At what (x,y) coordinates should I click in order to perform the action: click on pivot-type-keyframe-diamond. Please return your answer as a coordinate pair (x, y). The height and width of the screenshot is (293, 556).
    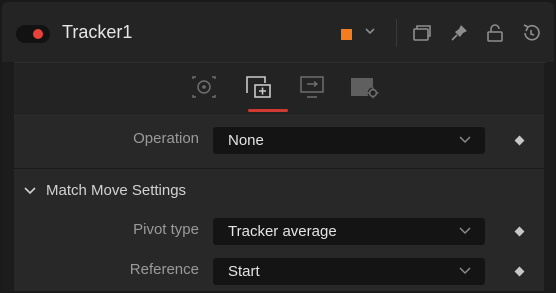
    Looking at the image, I should click on (519, 231).